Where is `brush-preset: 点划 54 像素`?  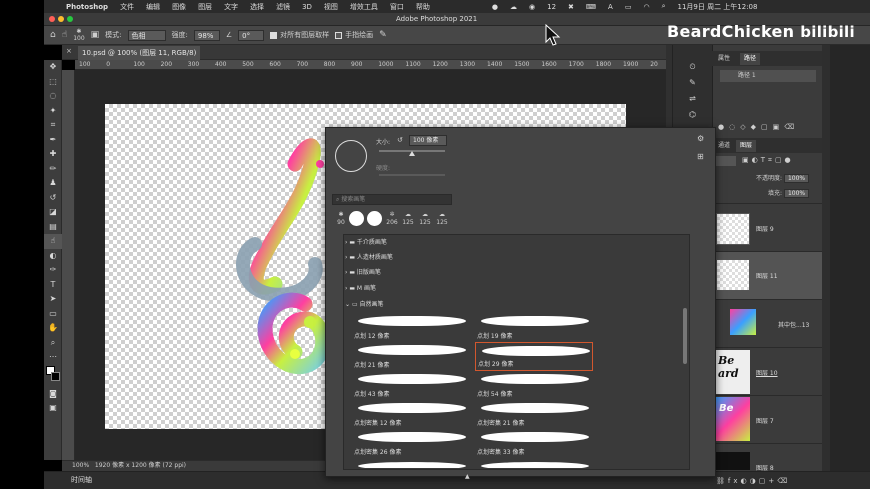
brush-preset: 点划 54 像素 is located at coordinates (534, 385).